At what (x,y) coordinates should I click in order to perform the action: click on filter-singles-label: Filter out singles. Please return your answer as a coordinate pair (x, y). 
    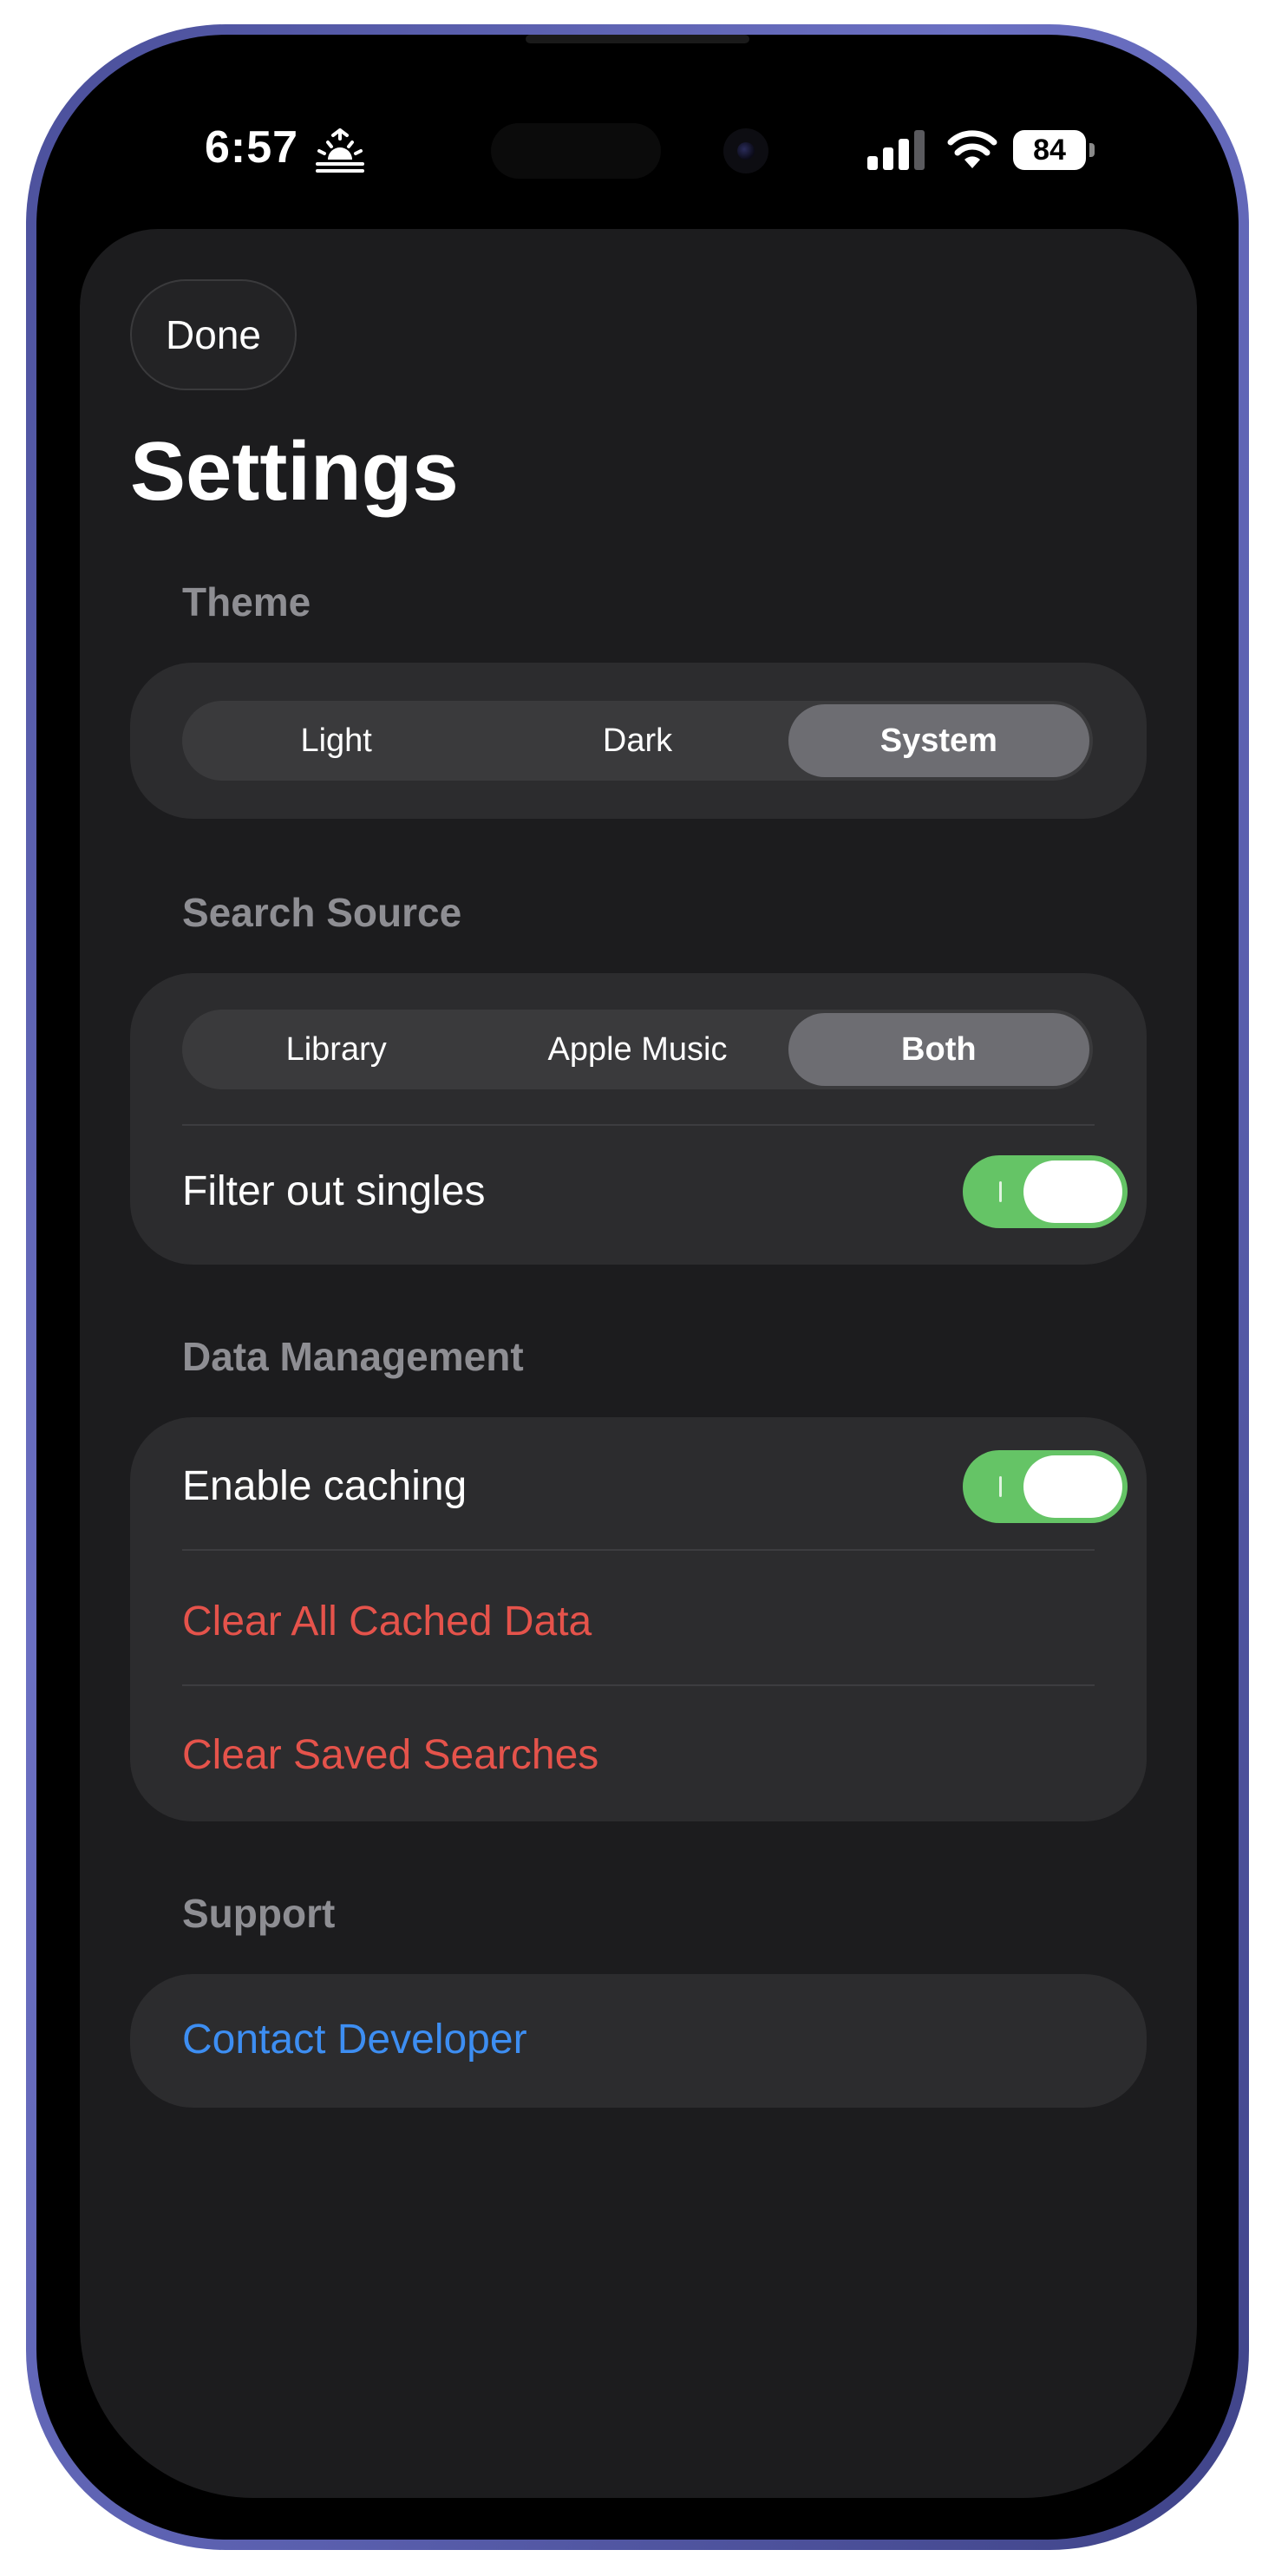
    Looking at the image, I should click on (334, 1191).